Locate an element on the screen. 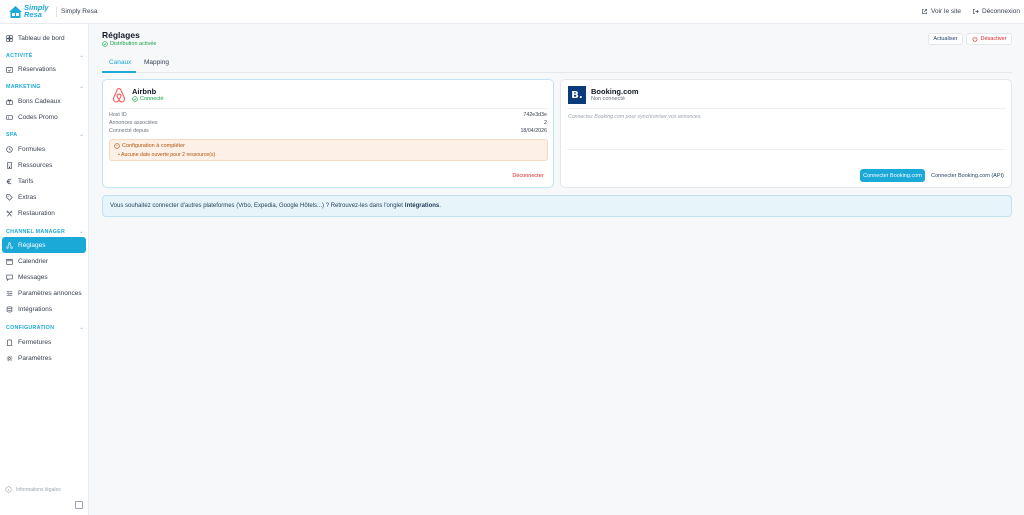 This screenshot has height=515, width=1024. sidebar-item-restaurant: Restauration is located at coordinates (44, 213).